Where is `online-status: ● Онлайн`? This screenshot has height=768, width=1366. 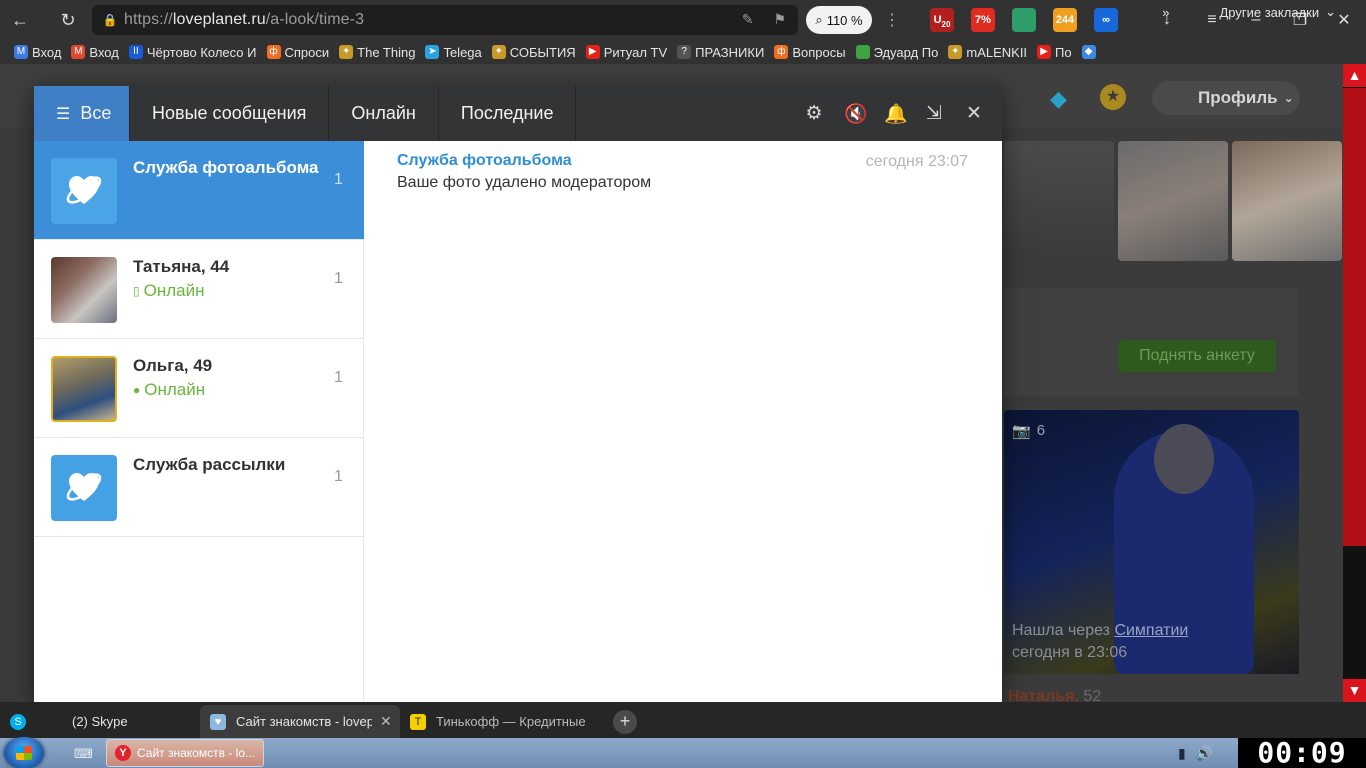 online-status: ● Онлайн is located at coordinates (169, 389).